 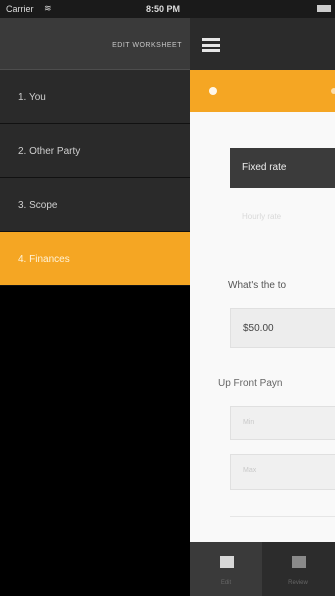 What do you see at coordinates (249, 422) in the screenshot?
I see `placeholder: Min` at bounding box center [249, 422].